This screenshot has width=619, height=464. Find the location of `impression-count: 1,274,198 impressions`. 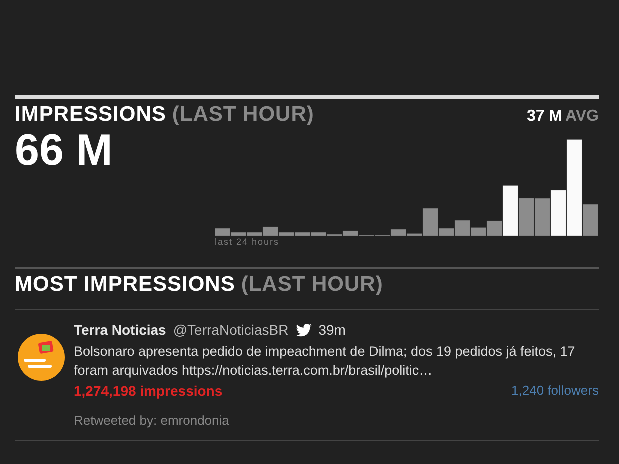

impression-count: 1,274,198 impressions is located at coordinates (148, 391).